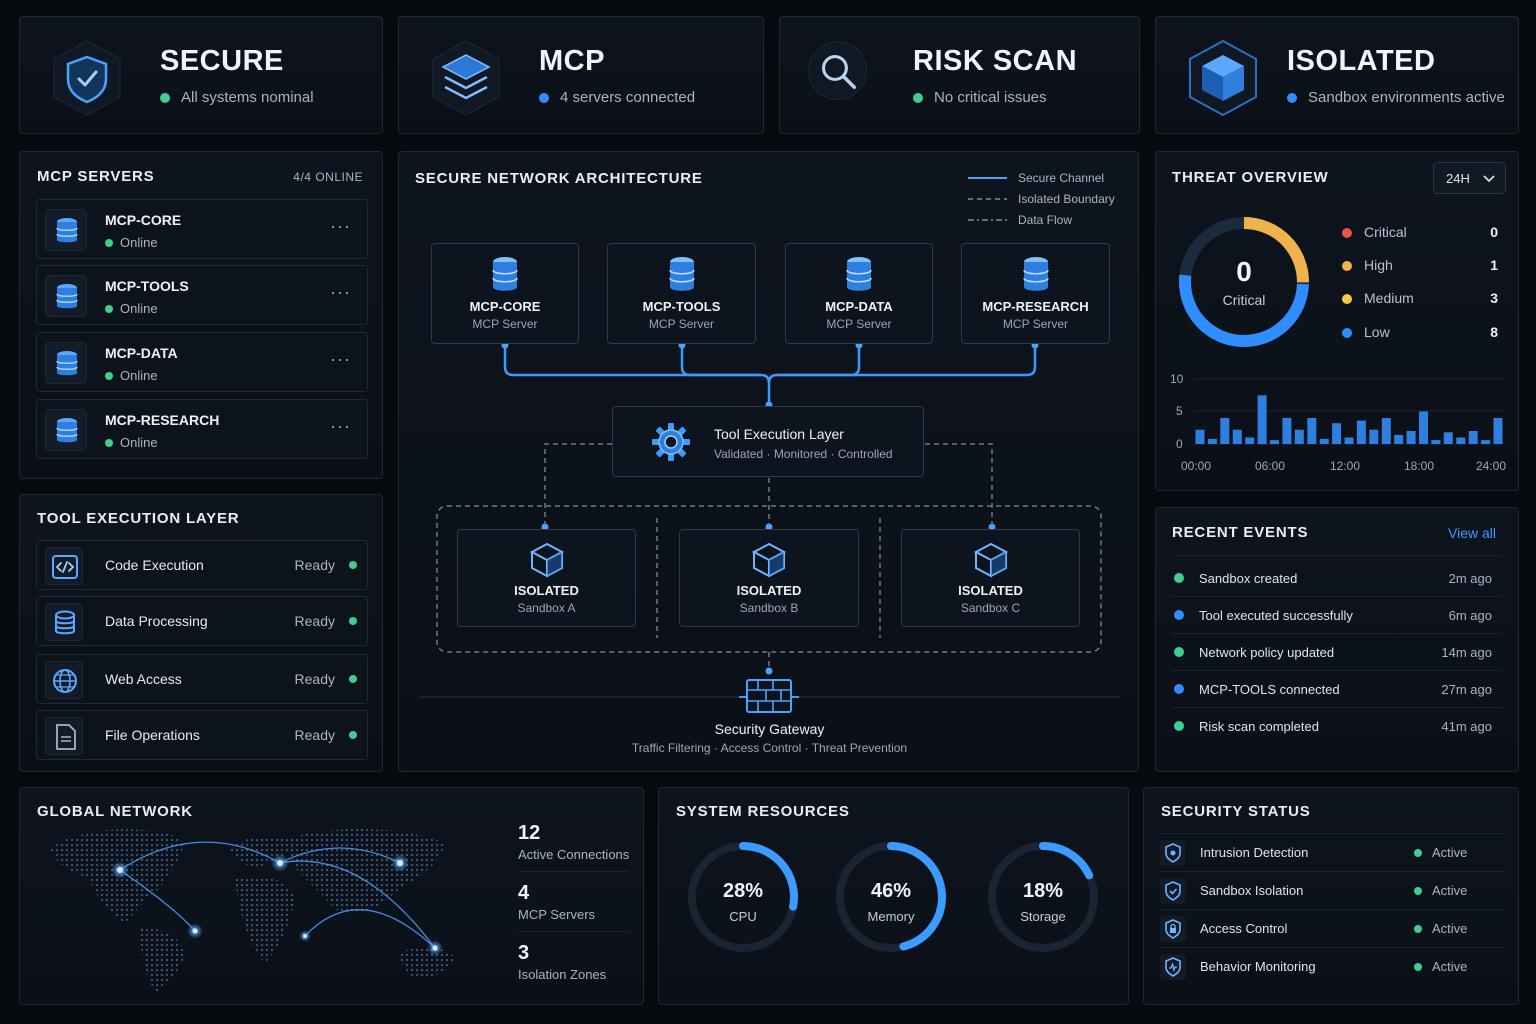 The width and height of the screenshot is (1536, 1024). I want to click on event-row: Tool executed successfully 6m ago, so click(1337, 615).